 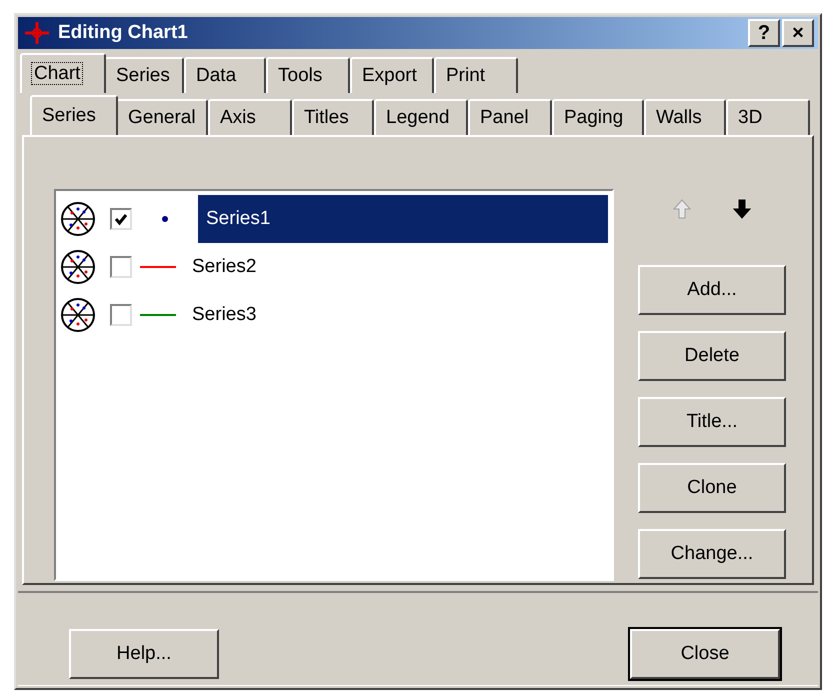 What do you see at coordinates (37, 33) in the screenshot?
I see `chart-logo-icon` at bounding box center [37, 33].